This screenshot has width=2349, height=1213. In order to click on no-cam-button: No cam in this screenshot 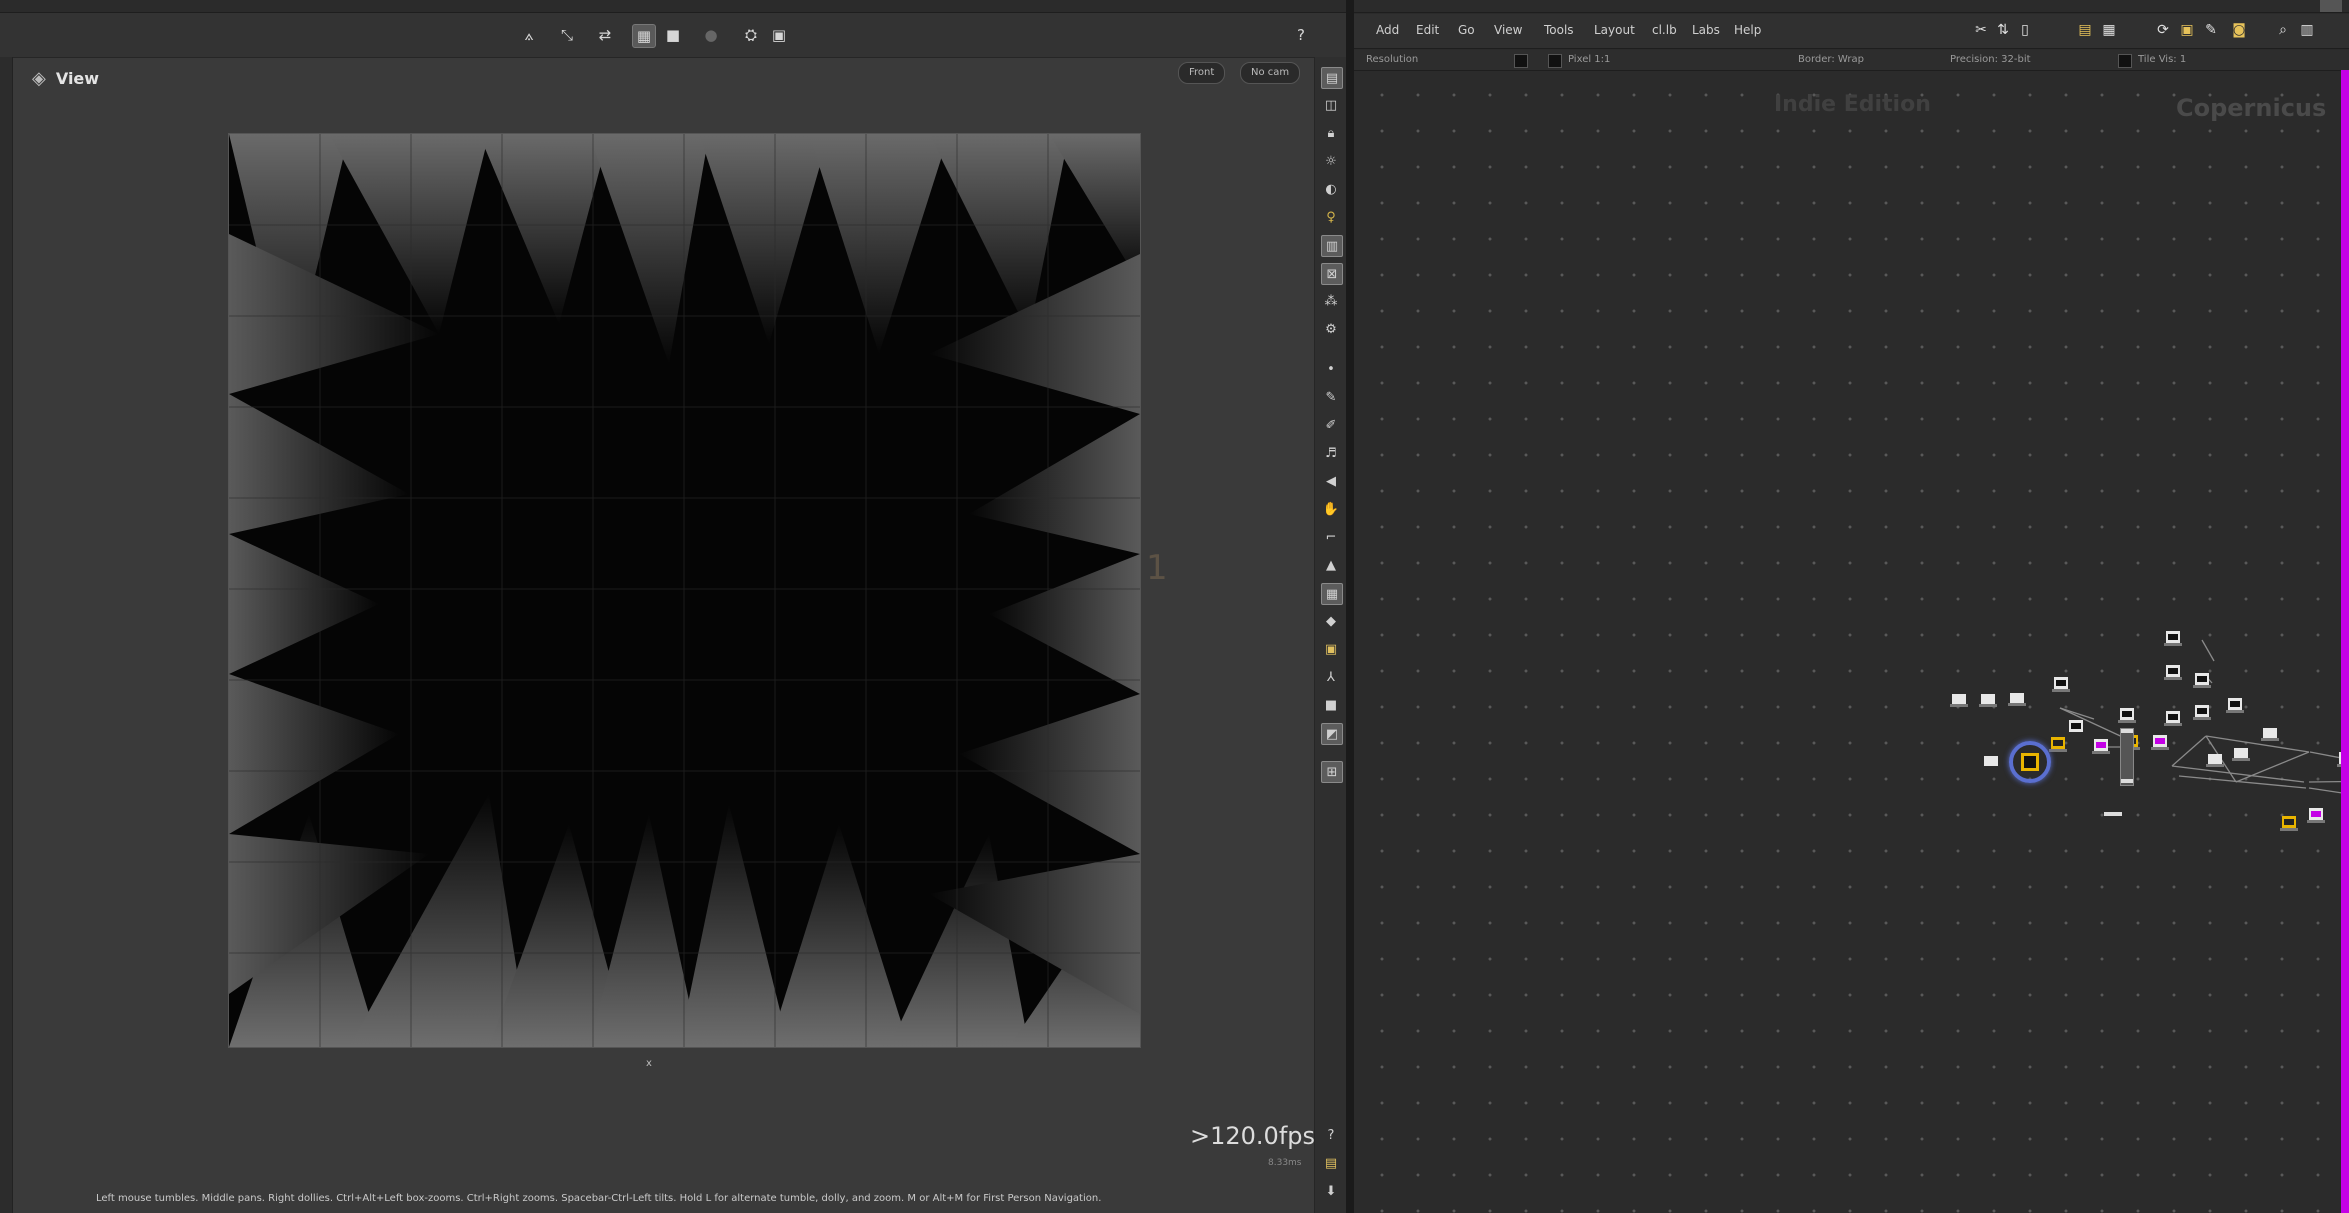, I will do `click(1270, 73)`.